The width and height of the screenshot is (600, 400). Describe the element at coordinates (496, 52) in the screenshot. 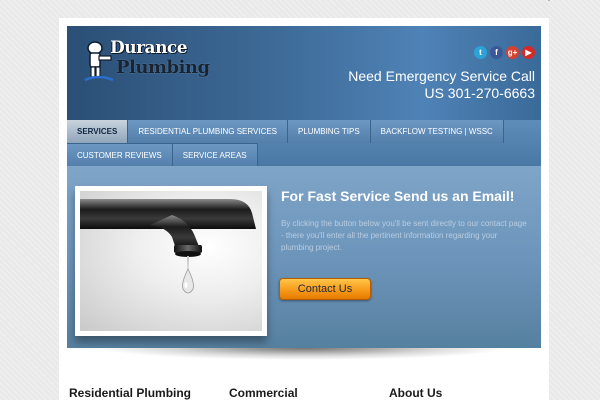

I see `facebook-icon: f` at that location.